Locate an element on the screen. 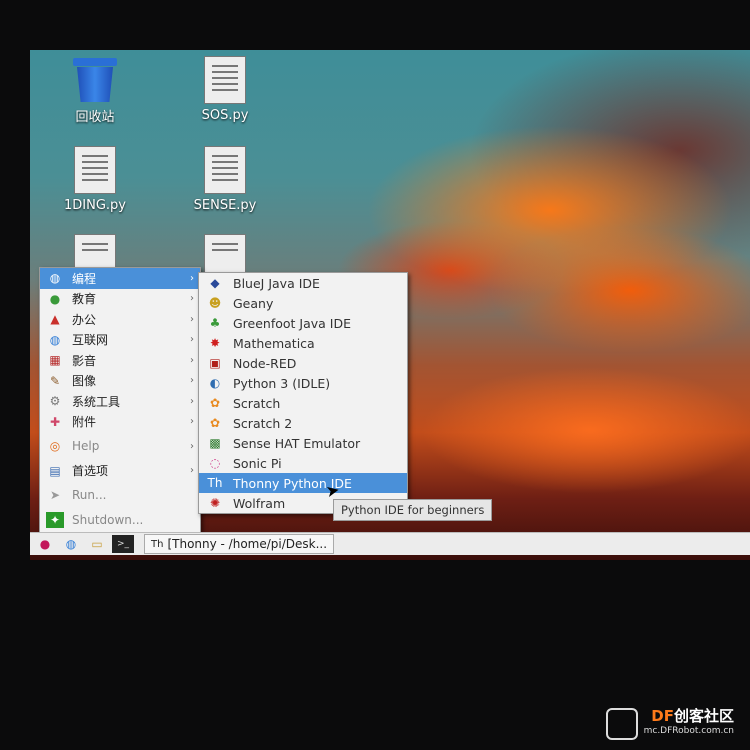 This screenshot has height=750, width=750. menu-item-accessories: ✚ 附件 › is located at coordinates (120, 422).